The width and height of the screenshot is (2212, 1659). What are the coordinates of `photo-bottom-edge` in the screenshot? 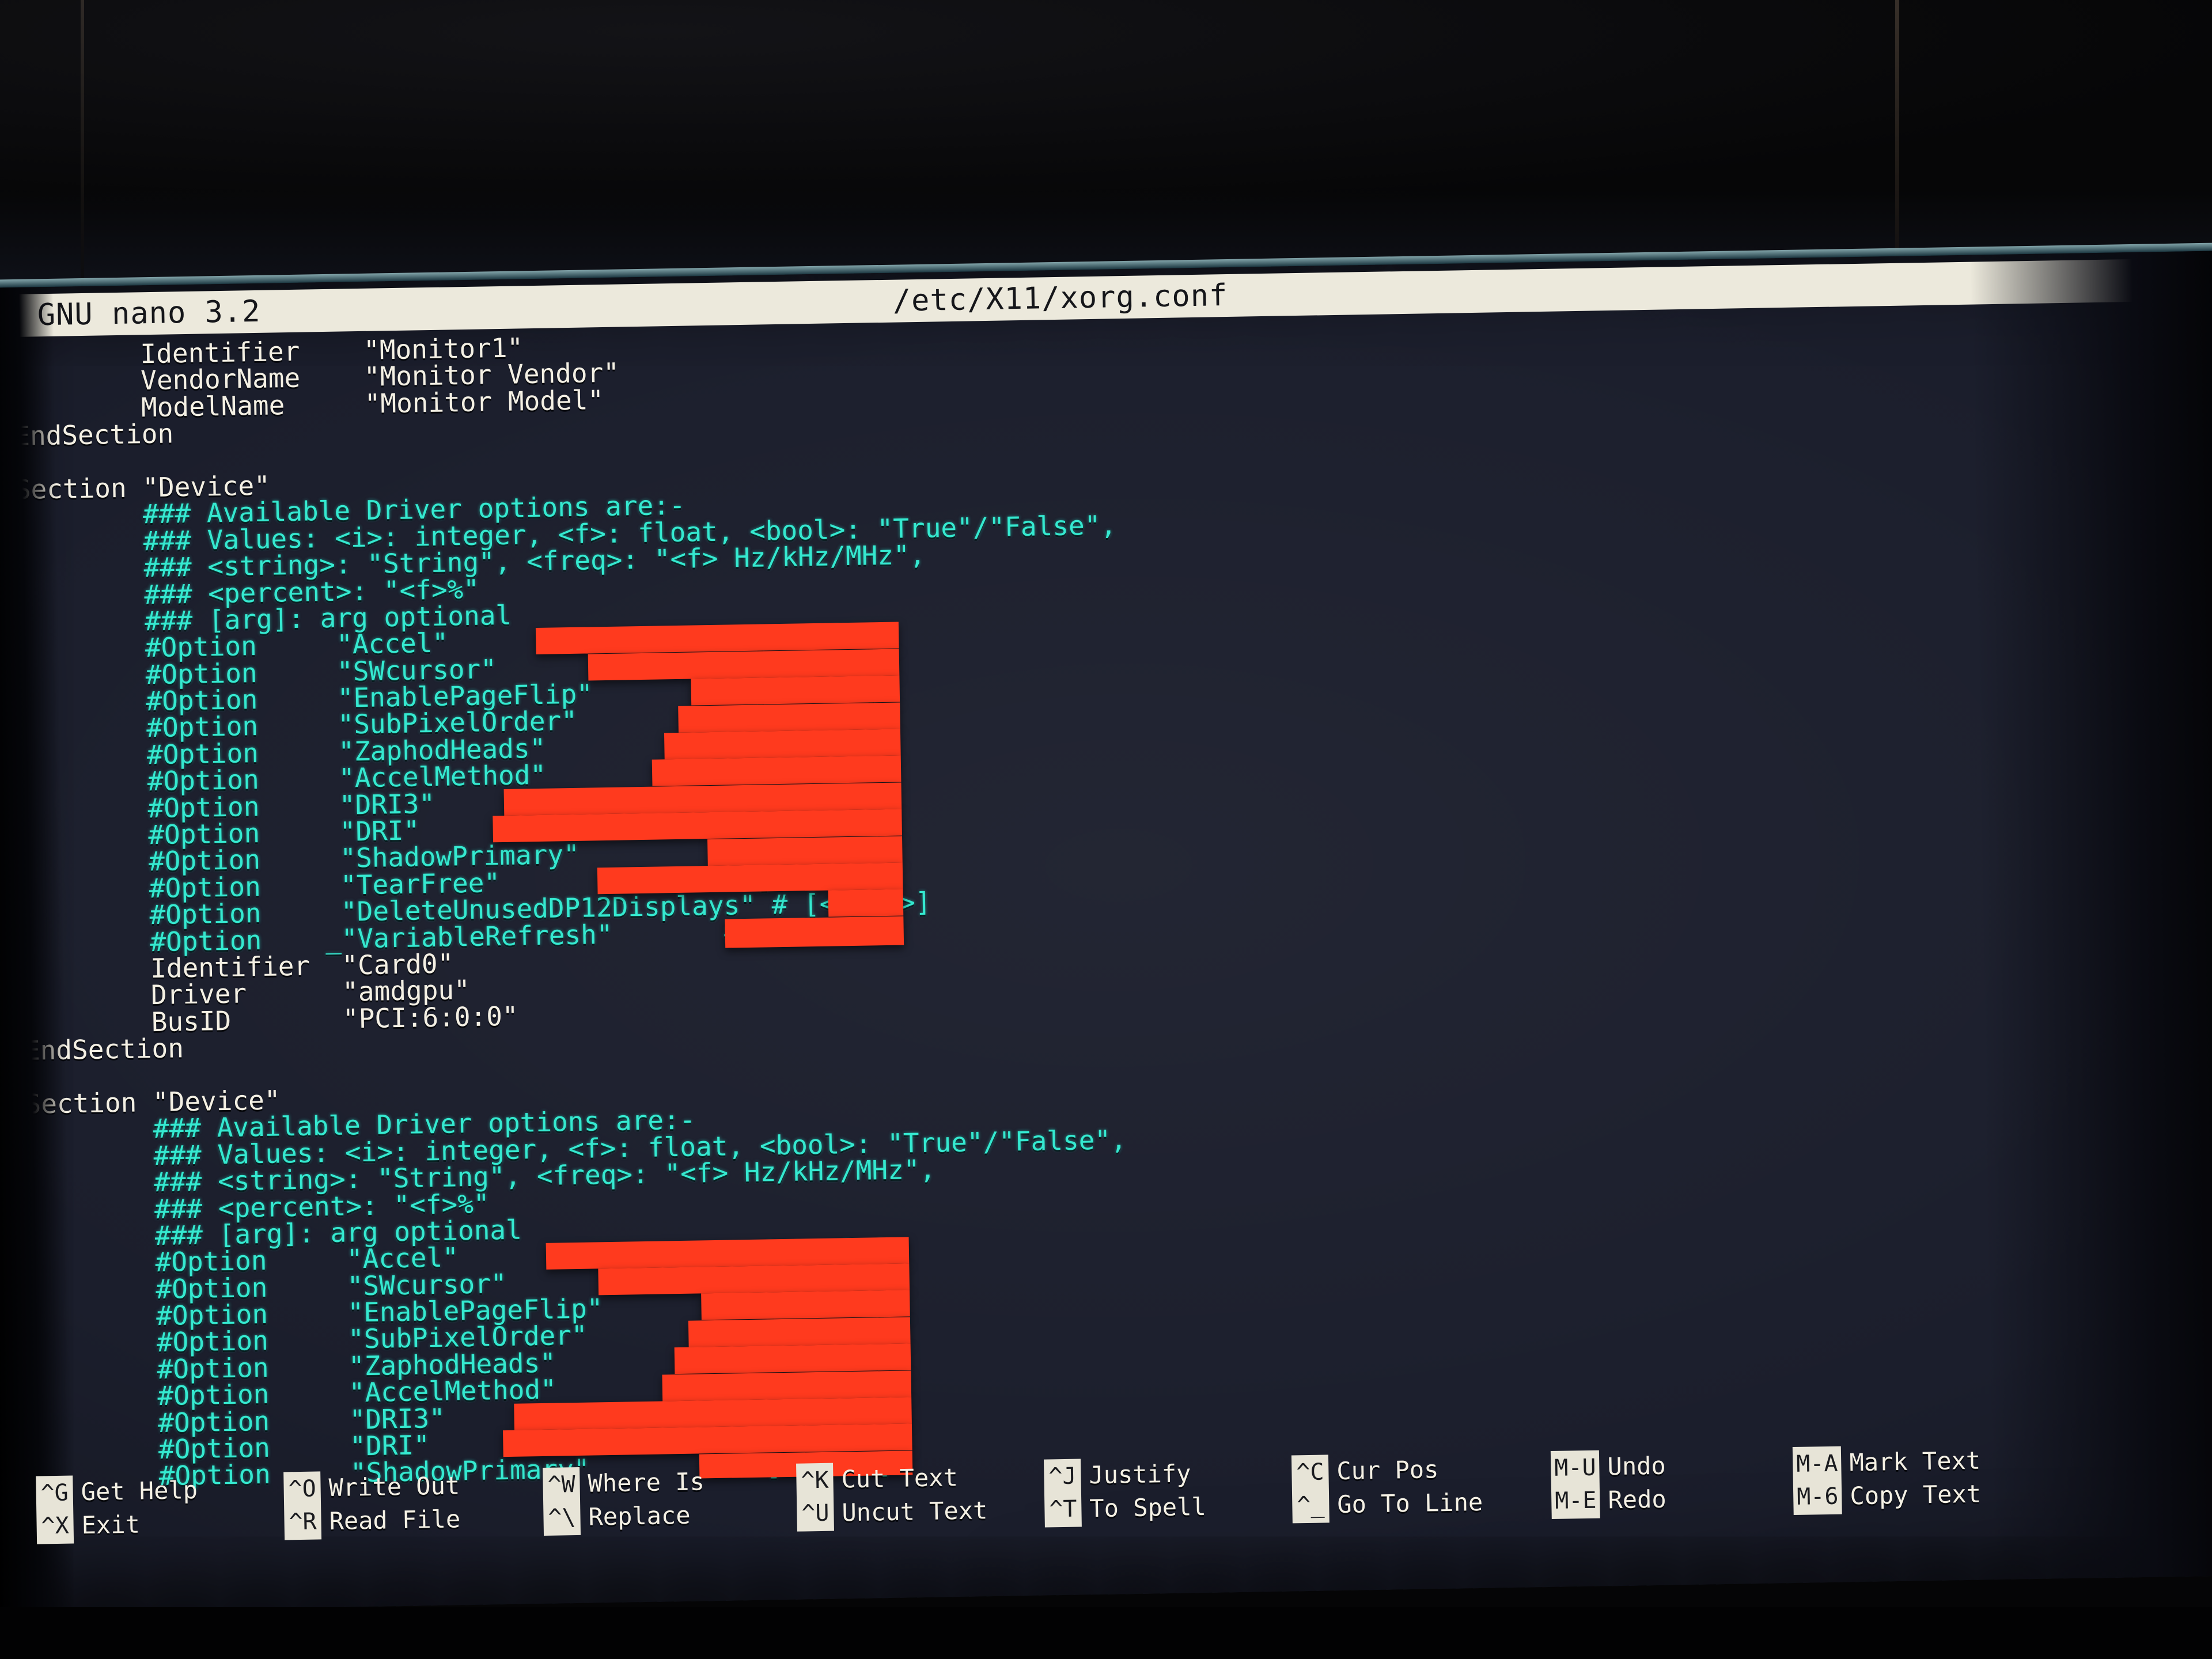 It's located at (1106, 1633).